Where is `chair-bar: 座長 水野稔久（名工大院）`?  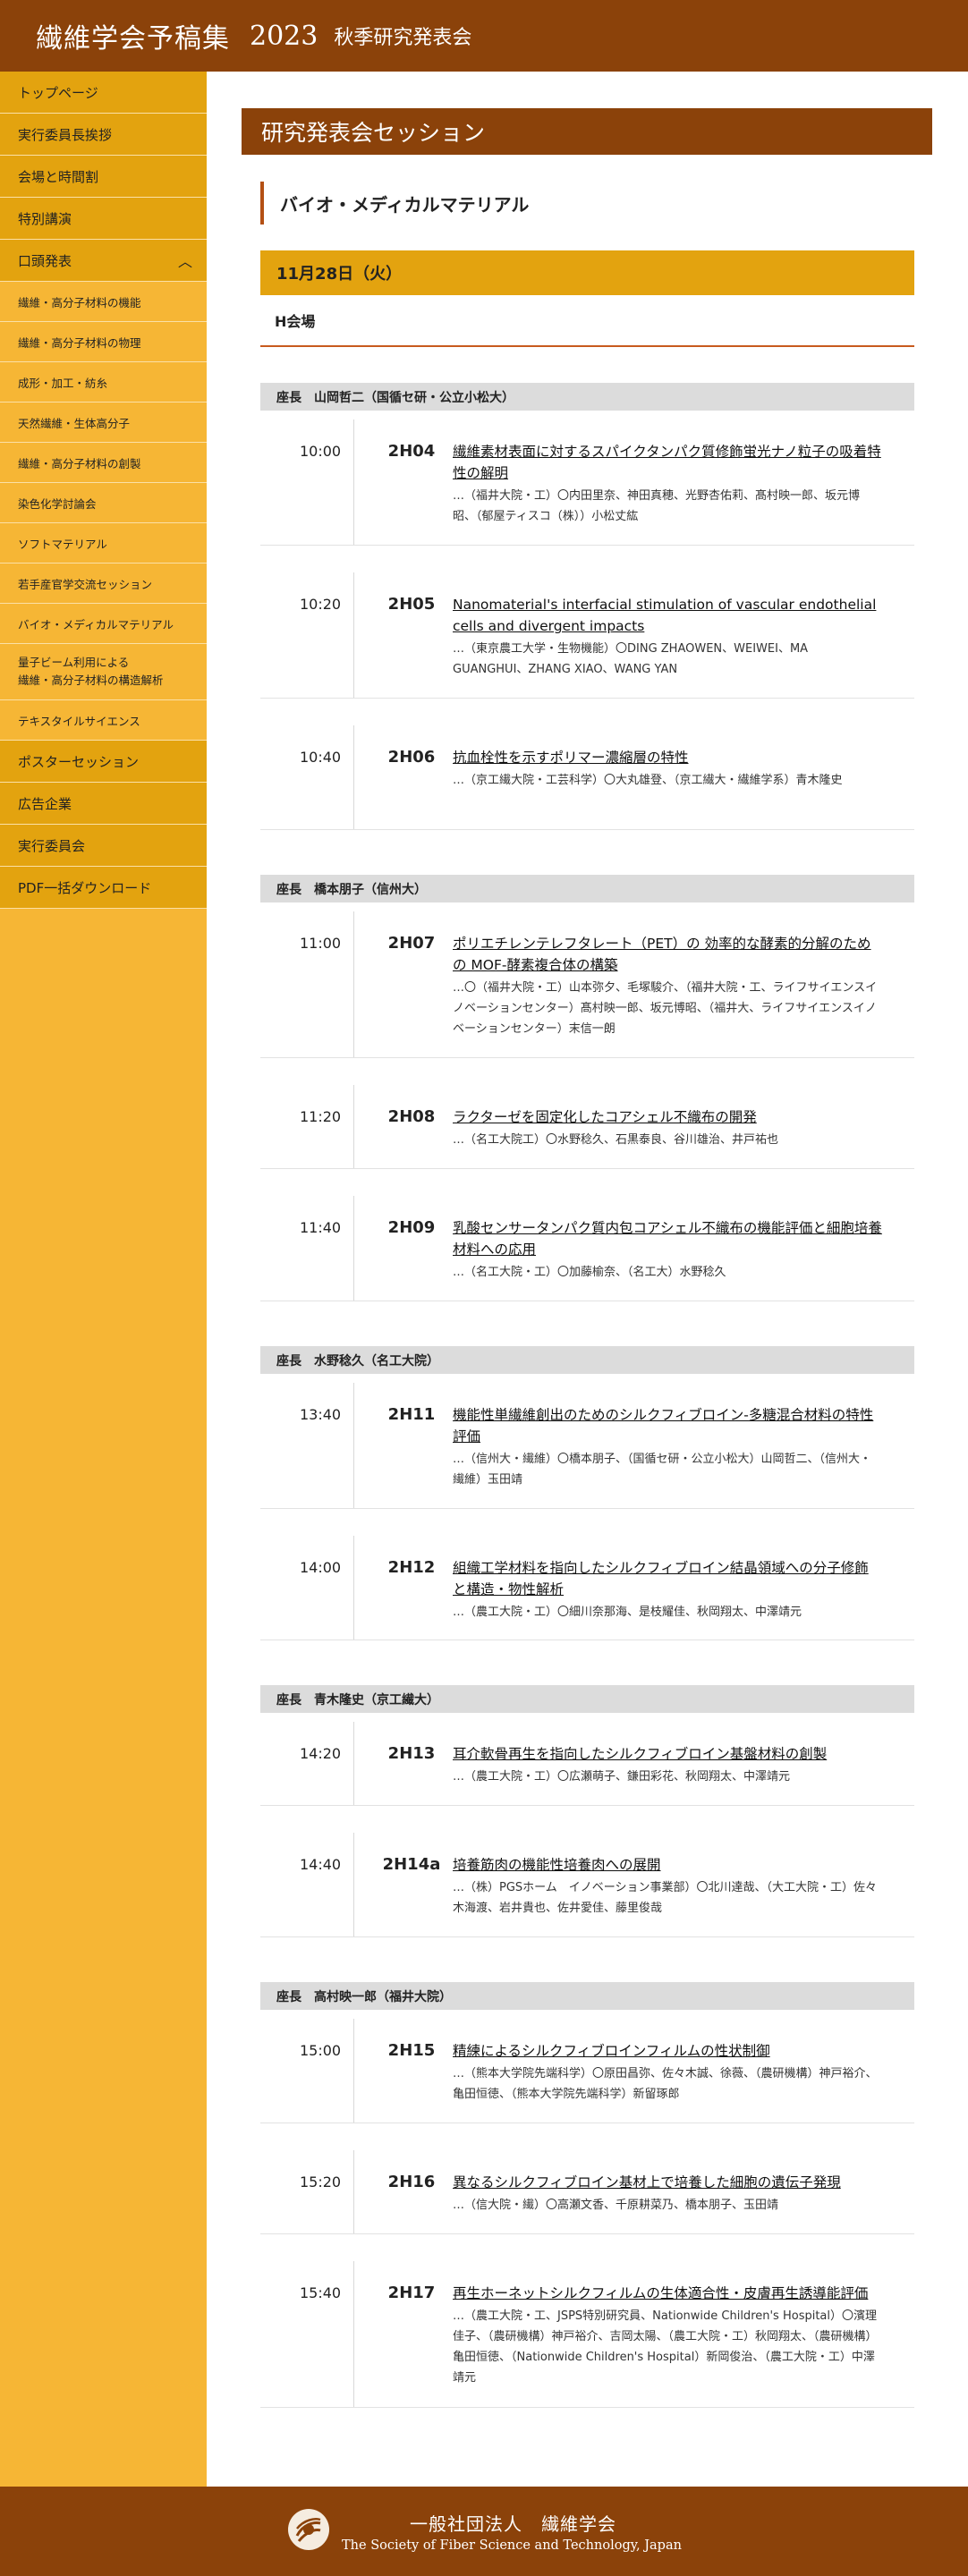
chair-bar: 座長 水野稔久（名工大院） is located at coordinates (587, 1360).